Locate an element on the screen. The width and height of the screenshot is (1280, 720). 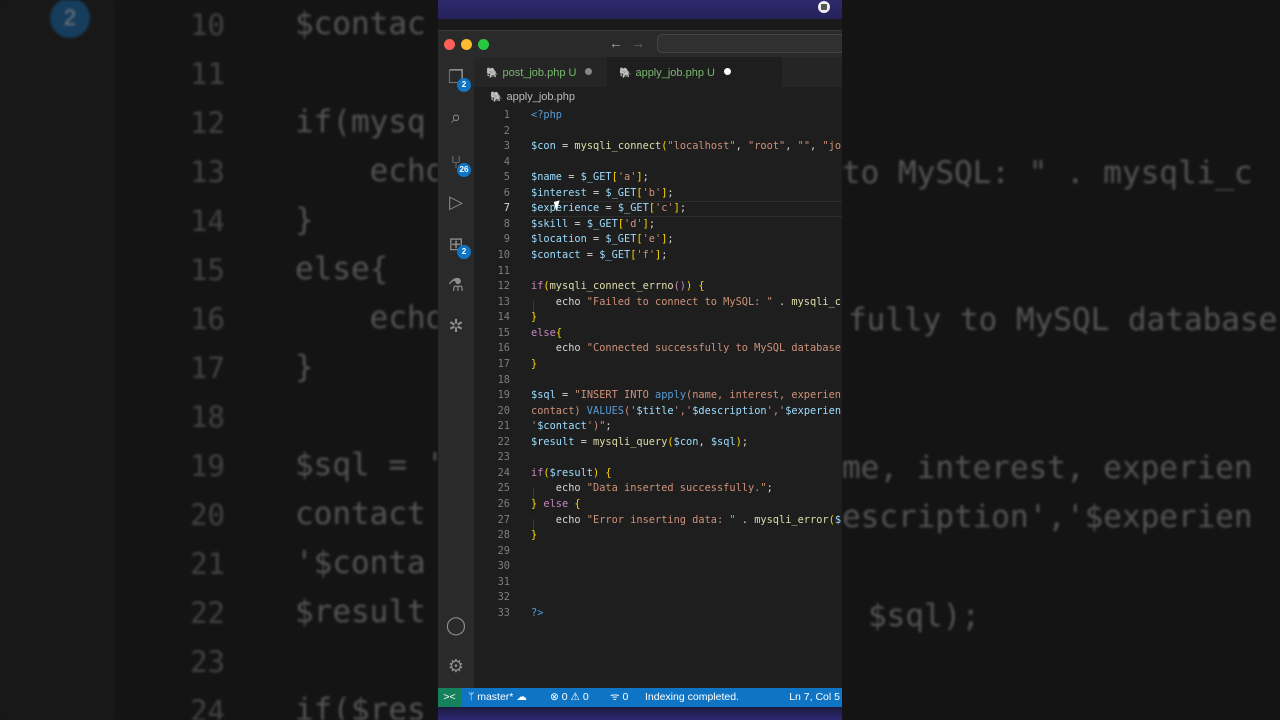
python-icon: ✲ is located at coordinates (456, 326).